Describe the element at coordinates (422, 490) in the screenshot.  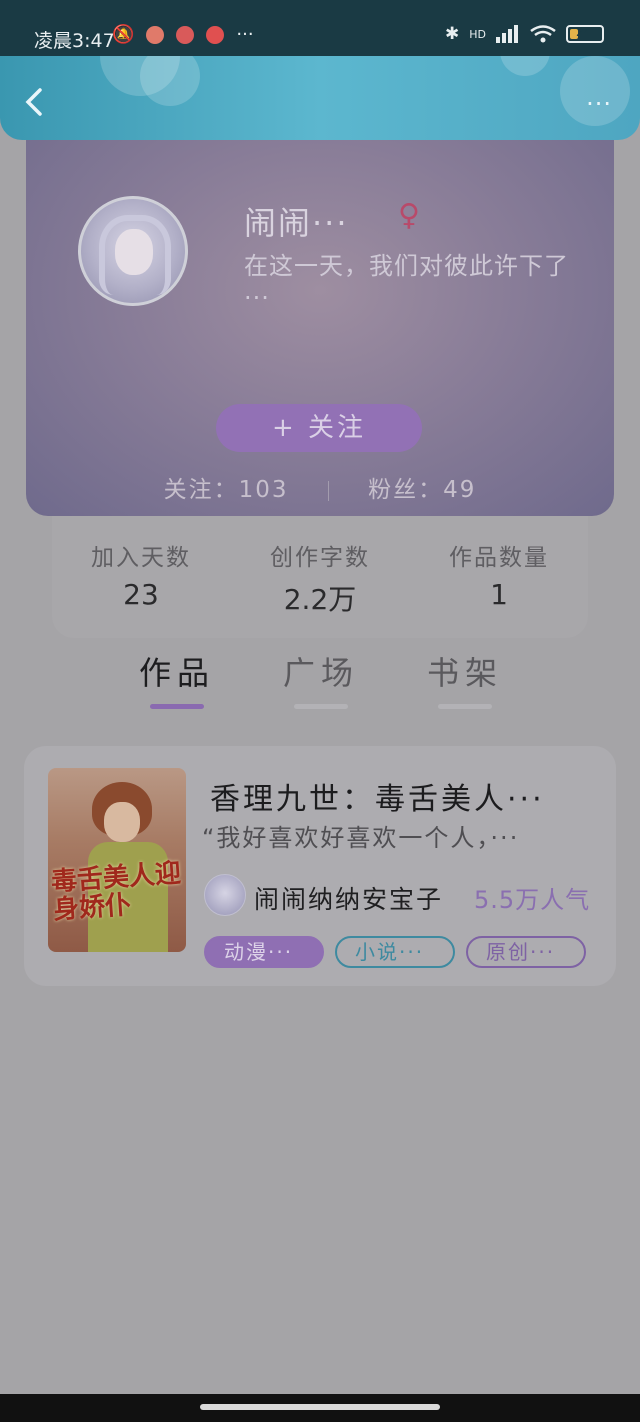
I see `followers-count: 粉丝：49` at that location.